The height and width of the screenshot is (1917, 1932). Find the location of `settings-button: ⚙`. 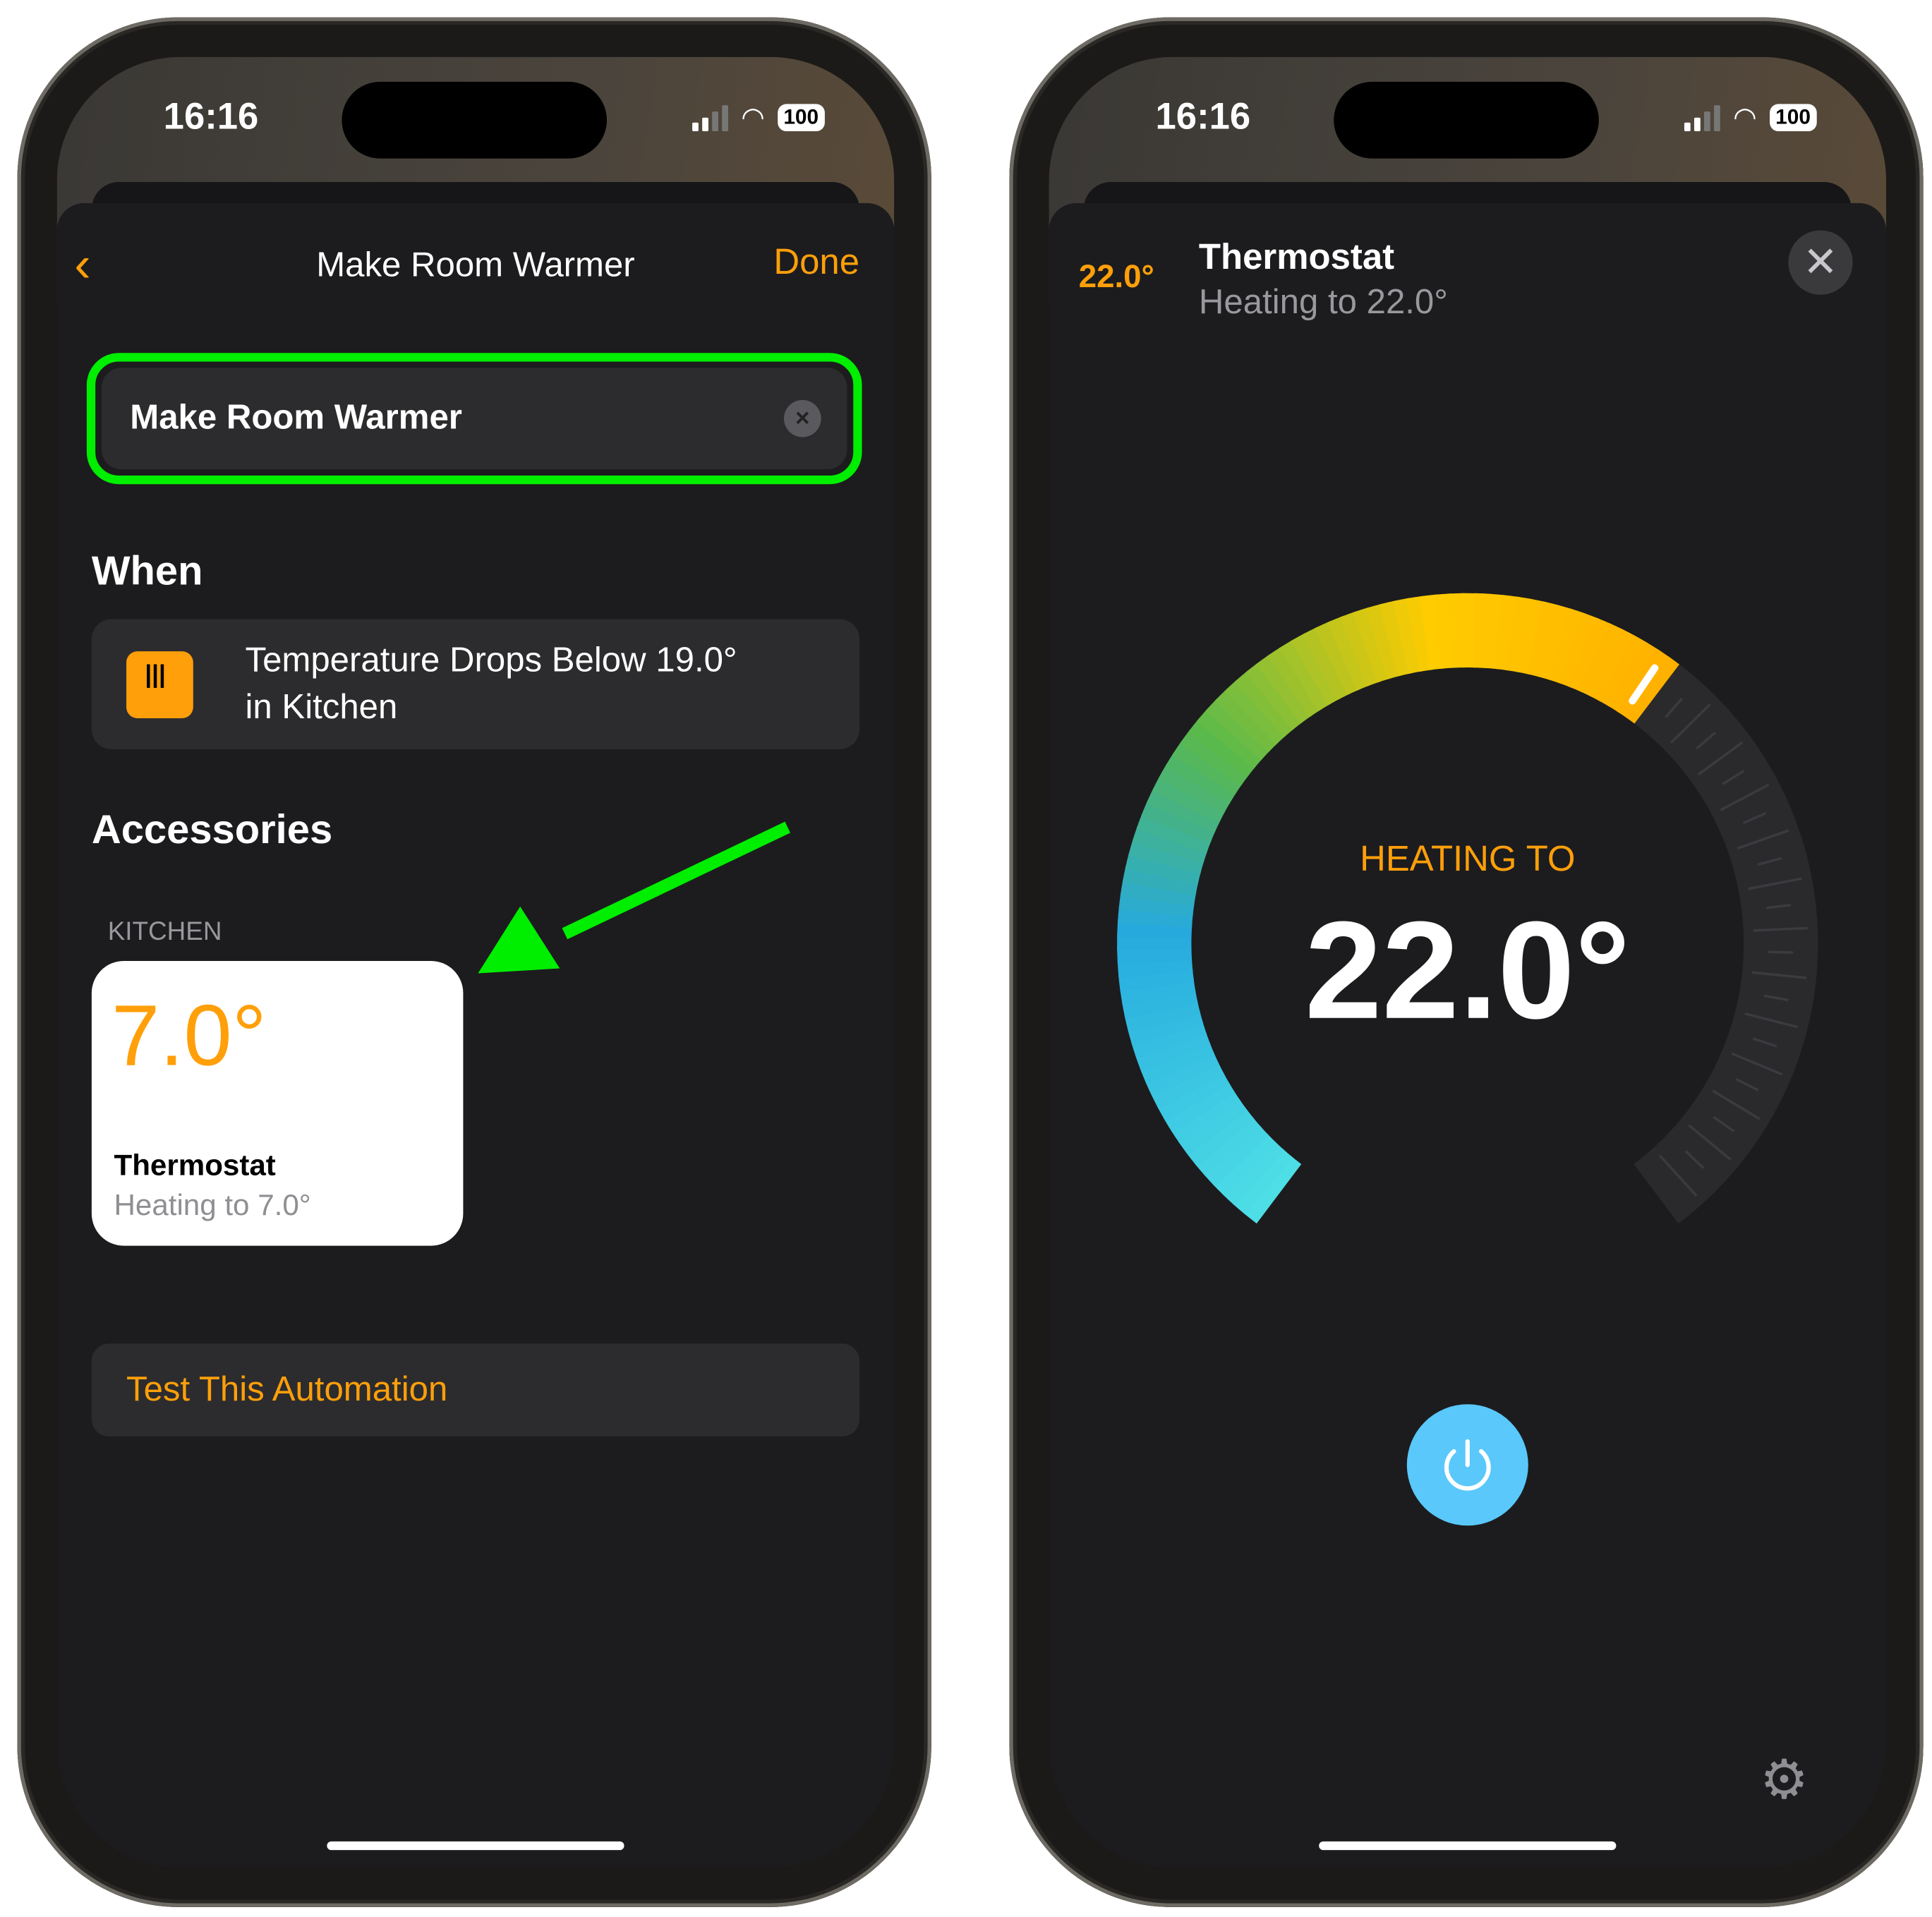

settings-button: ⚙ is located at coordinates (1784, 1780).